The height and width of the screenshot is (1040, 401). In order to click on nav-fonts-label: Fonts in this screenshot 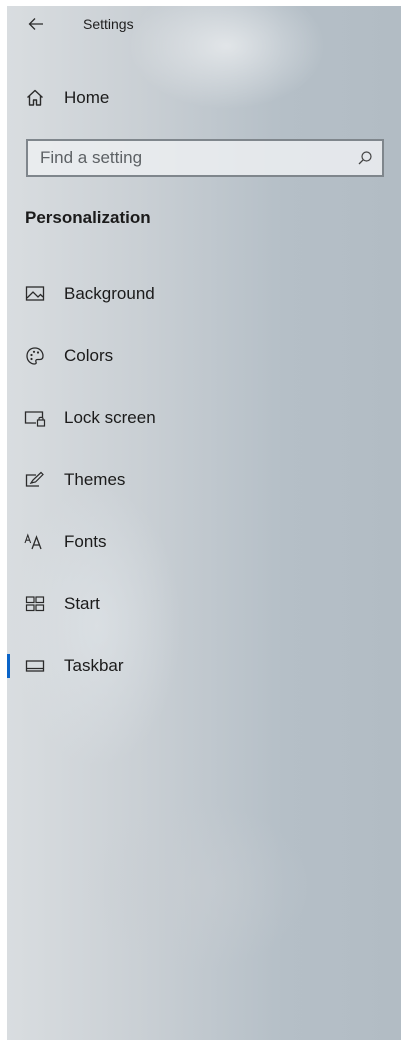, I will do `click(85, 541)`.